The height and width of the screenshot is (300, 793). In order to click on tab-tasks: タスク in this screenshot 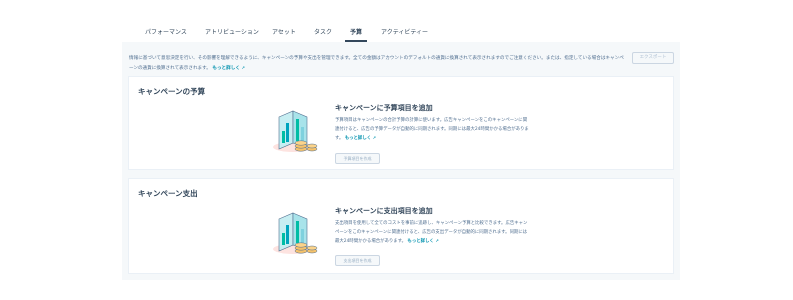, I will do `click(323, 31)`.